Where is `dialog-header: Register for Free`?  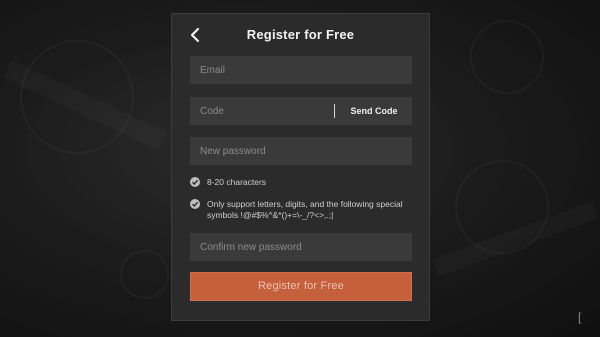 dialog-header: Register for Free is located at coordinates (300, 35).